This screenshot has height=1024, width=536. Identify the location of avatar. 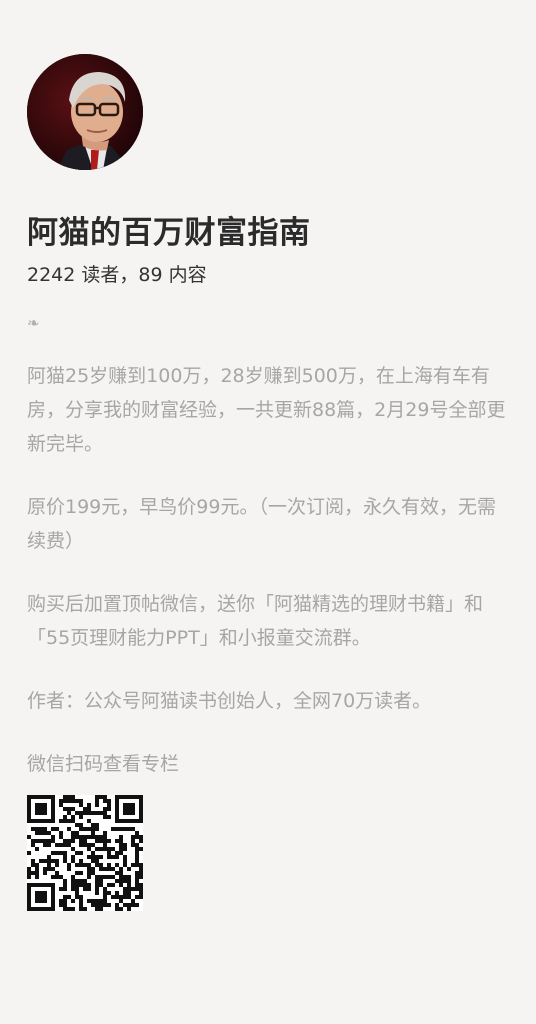
(85, 112).